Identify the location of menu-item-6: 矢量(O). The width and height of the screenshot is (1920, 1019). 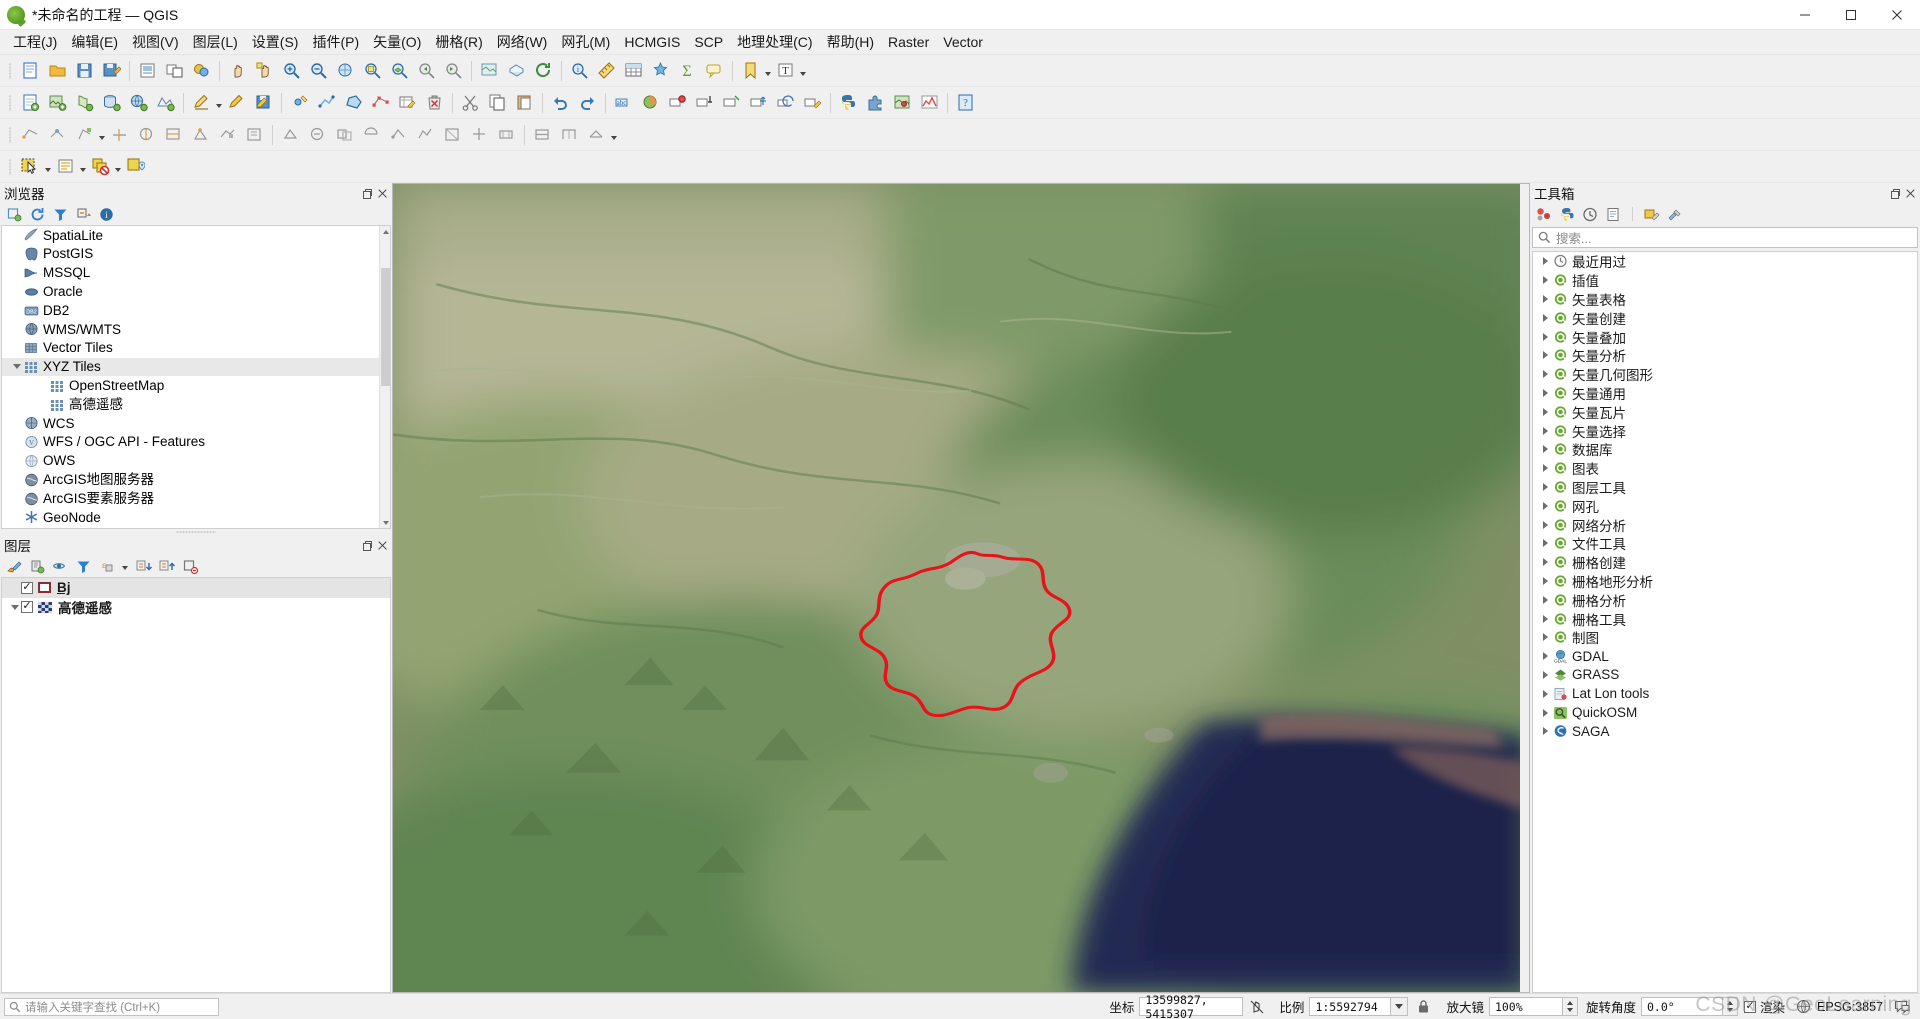
(397, 42).